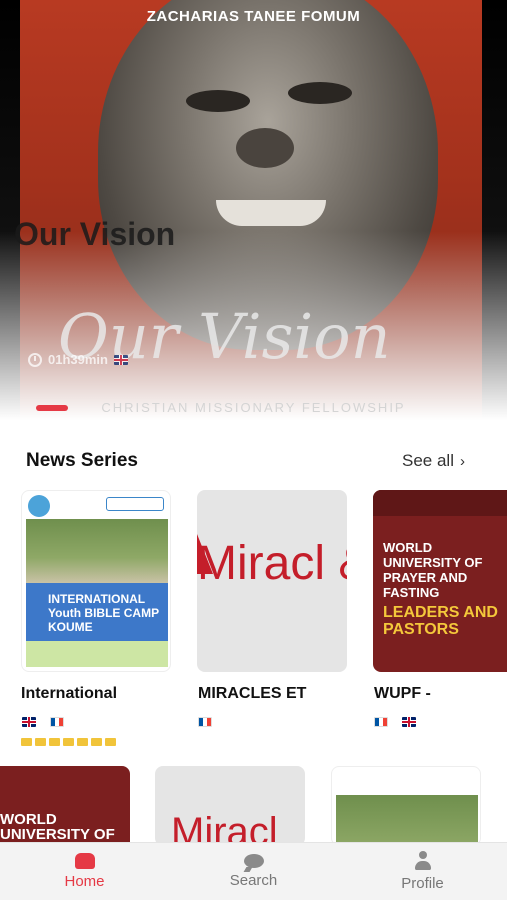  Describe the element at coordinates (440, 621) in the screenshot. I see `card-art-text-highlight: LEADERS AND PASTORS` at that location.